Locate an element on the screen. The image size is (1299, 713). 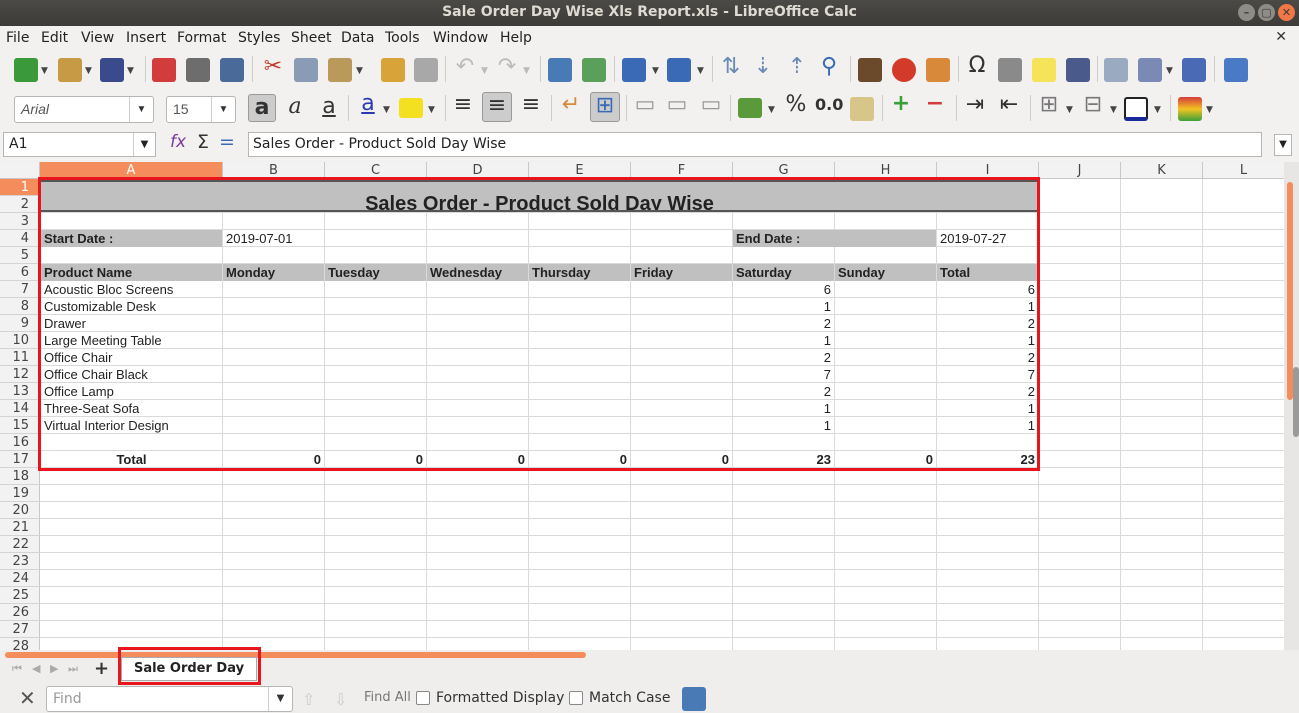
align-top-icon: ▭ is located at coordinates (645, 104).